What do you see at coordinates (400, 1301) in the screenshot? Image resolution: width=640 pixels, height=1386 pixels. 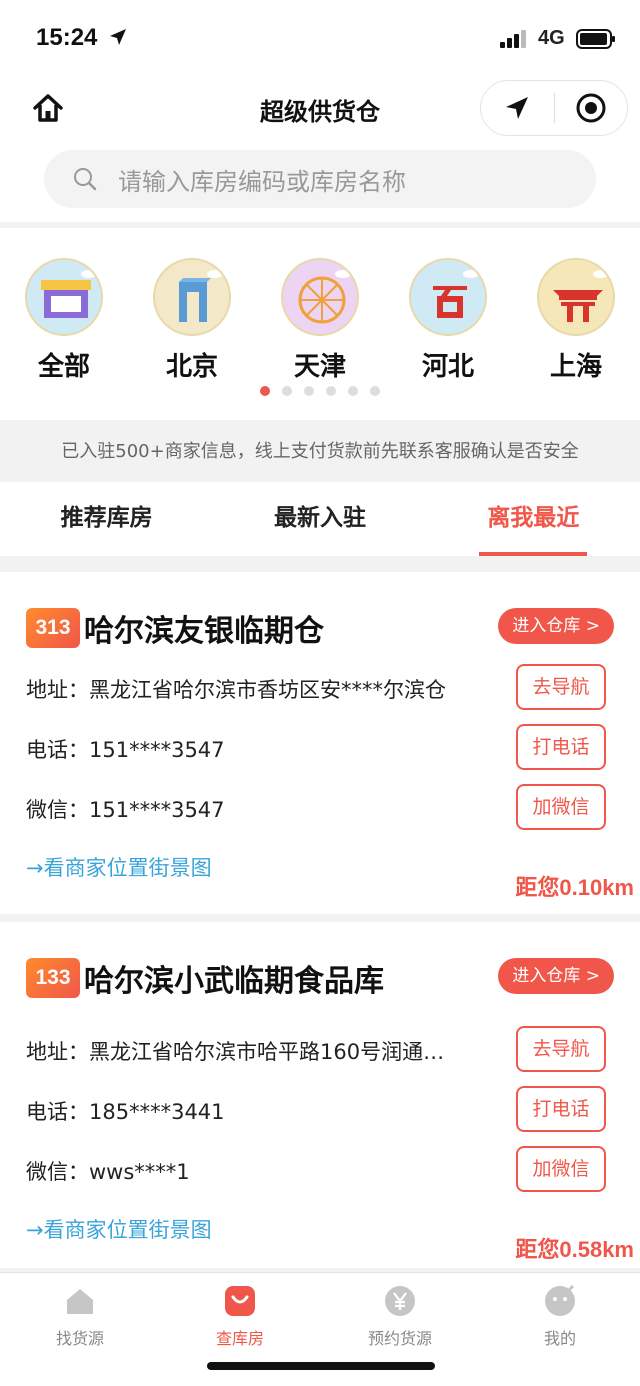 I see `yen-coin-icon` at bounding box center [400, 1301].